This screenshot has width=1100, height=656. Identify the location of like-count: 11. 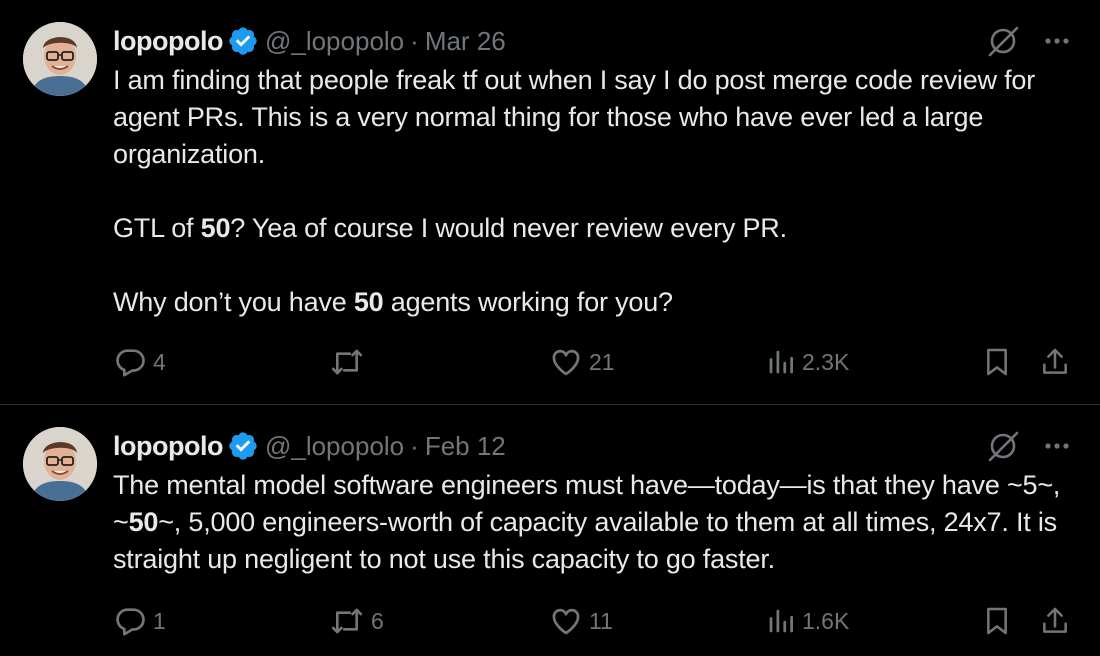
(601, 620).